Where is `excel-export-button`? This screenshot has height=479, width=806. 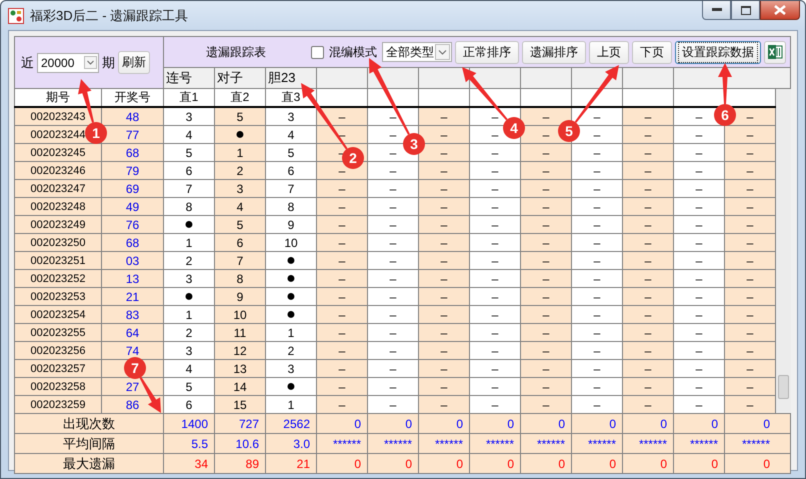 excel-export-button is located at coordinates (775, 52).